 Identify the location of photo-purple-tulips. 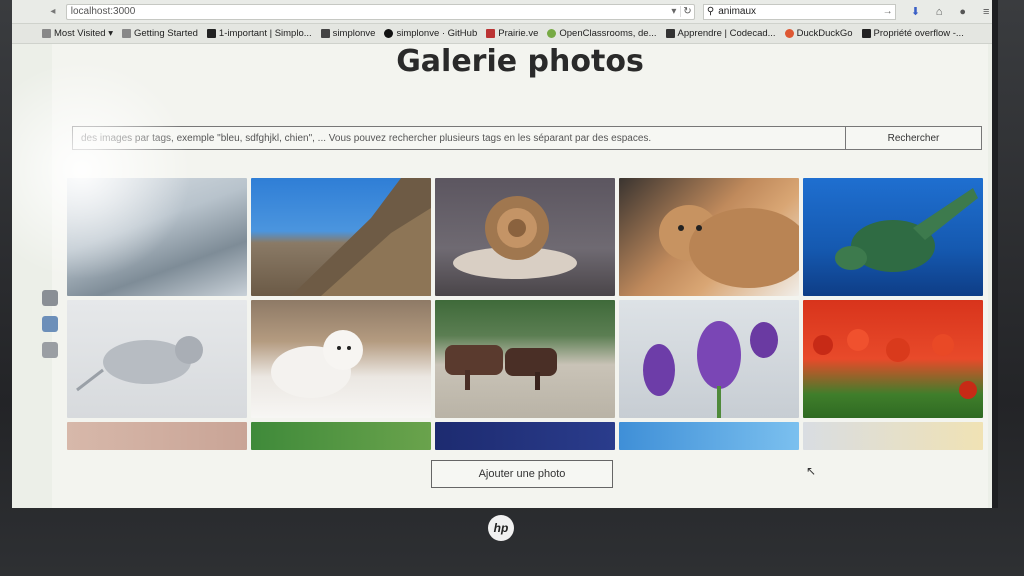
(709, 359).